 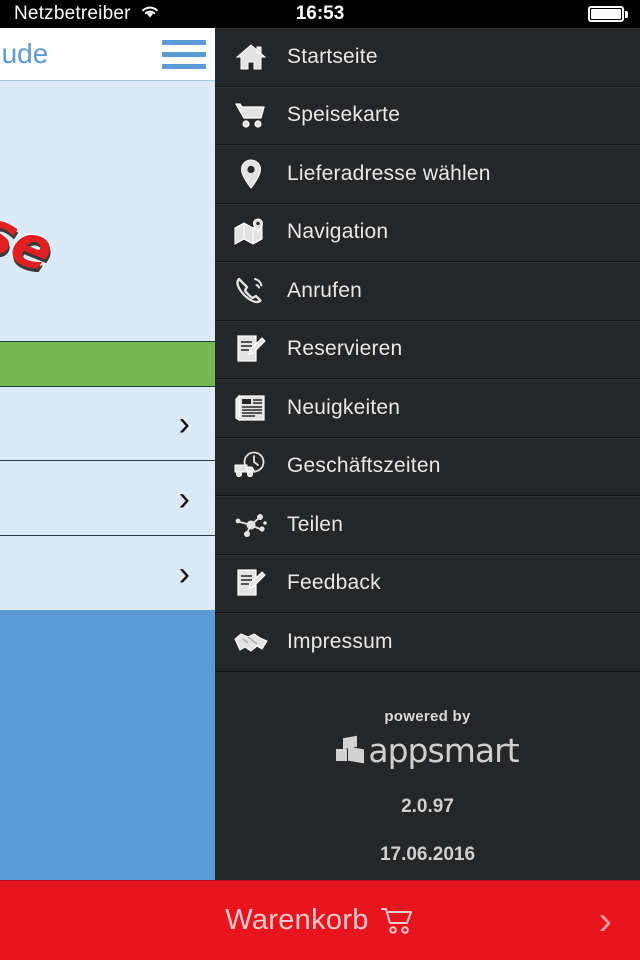 I want to click on status-bar: Netzbetreiber 16:53, so click(x=320, y=14).